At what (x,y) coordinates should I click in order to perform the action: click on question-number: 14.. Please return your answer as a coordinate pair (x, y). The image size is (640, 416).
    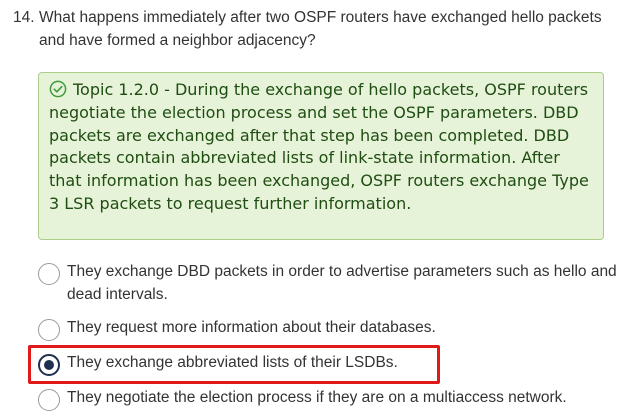
    Looking at the image, I should click on (24, 17).